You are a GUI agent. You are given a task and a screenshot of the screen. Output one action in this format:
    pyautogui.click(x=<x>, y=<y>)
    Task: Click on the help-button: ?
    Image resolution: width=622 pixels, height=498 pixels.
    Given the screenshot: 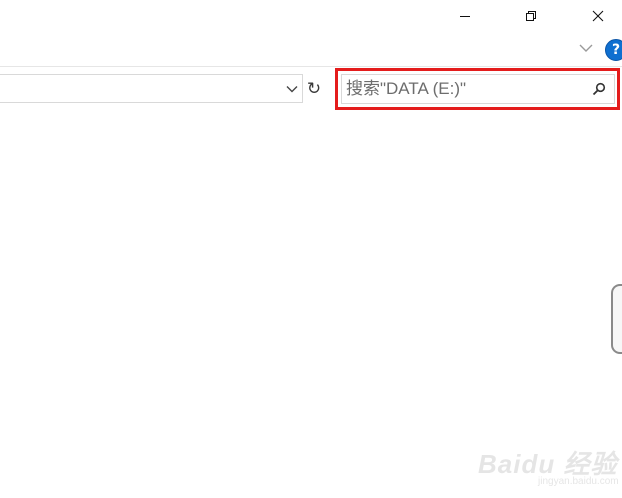 What is the action you would take?
    pyautogui.click(x=613, y=50)
    